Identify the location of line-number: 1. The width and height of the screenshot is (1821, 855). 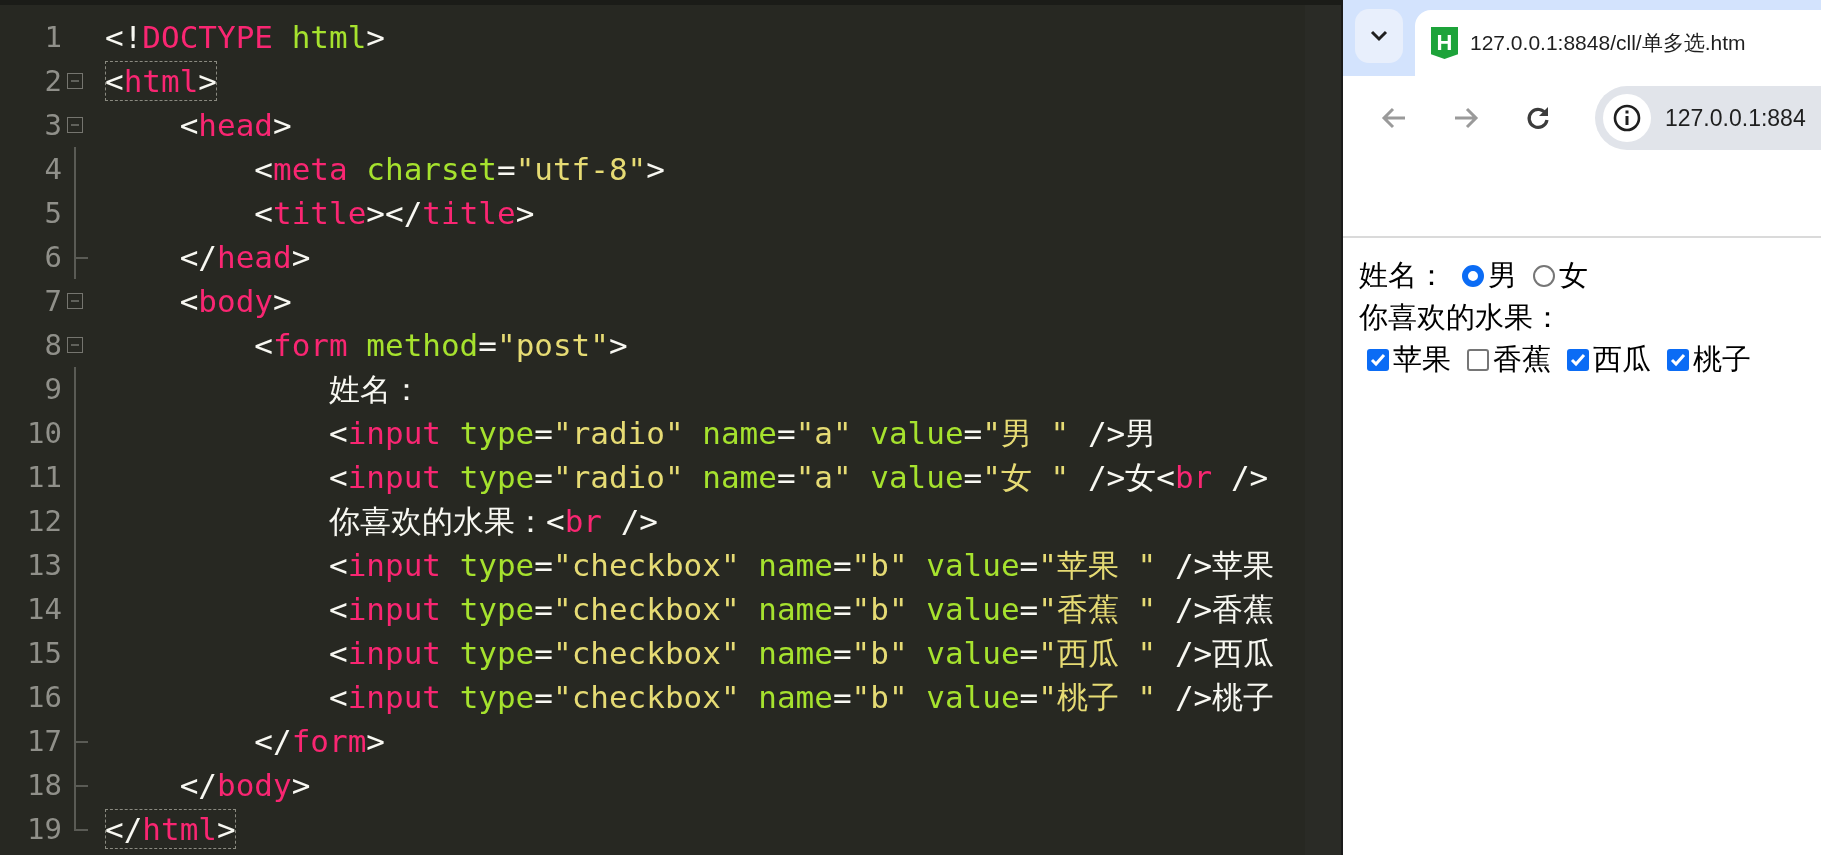
(52, 37).